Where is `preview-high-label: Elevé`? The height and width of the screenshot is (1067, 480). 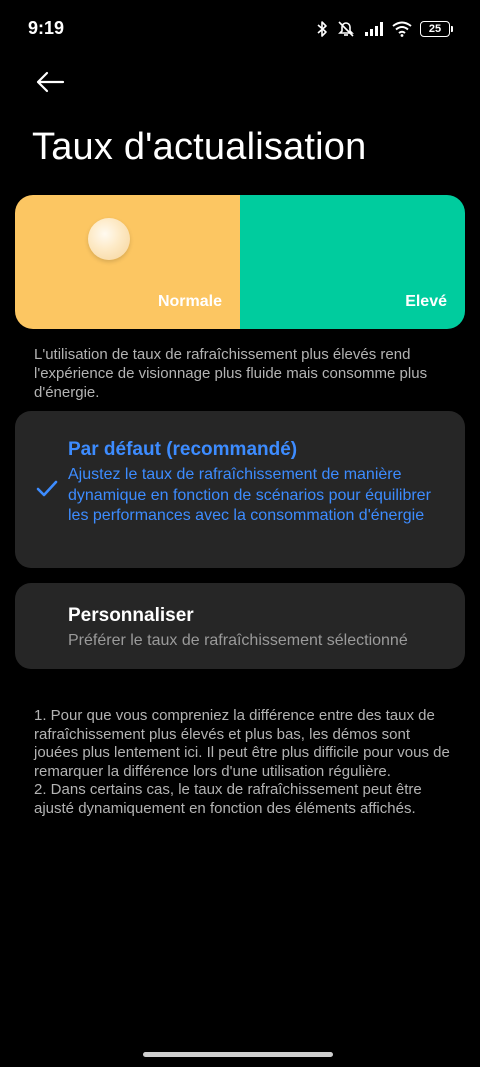 preview-high-label: Elevé is located at coordinates (426, 301).